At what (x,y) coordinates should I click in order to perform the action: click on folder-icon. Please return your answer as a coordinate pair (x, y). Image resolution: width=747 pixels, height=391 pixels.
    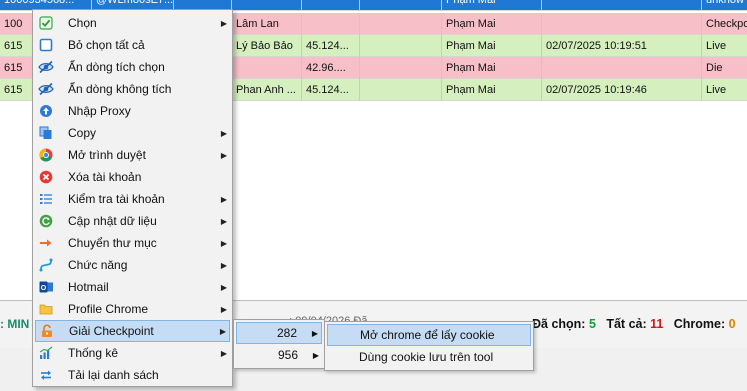
    Looking at the image, I should click on (46, 309).